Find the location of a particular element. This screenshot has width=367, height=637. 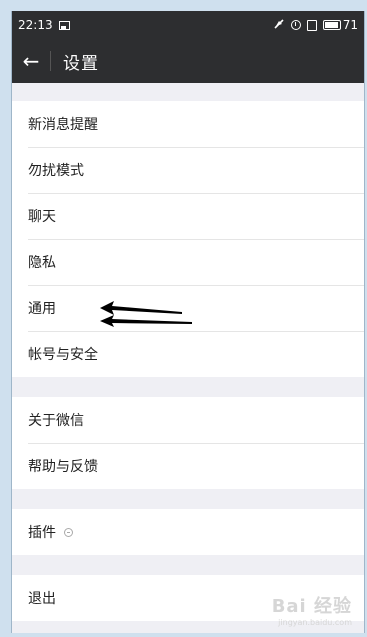

watermark: Bai 经验 jingyan.baidu.com is located at coordinates (312, 609).